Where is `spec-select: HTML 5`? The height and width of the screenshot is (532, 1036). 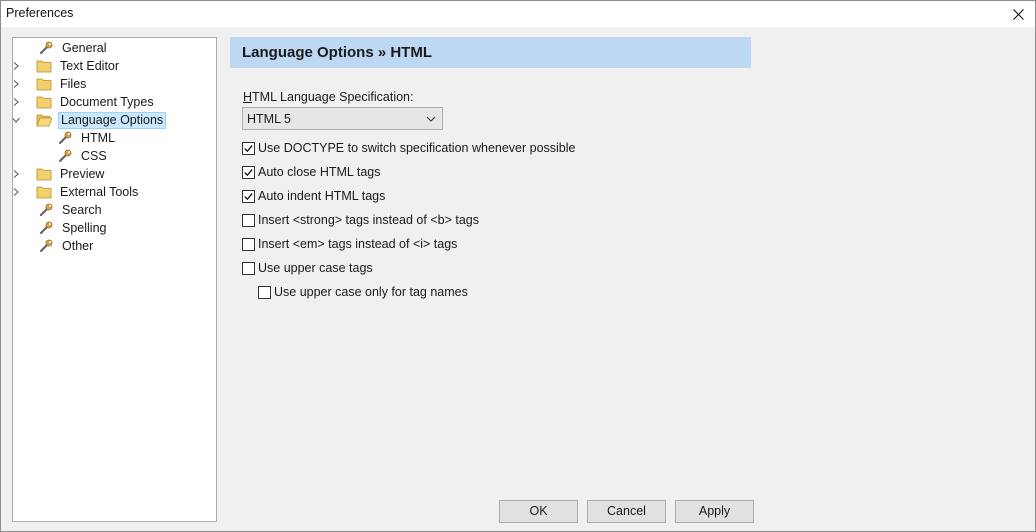
spec-select: HTML 5 is located at coordinates (342, 118).